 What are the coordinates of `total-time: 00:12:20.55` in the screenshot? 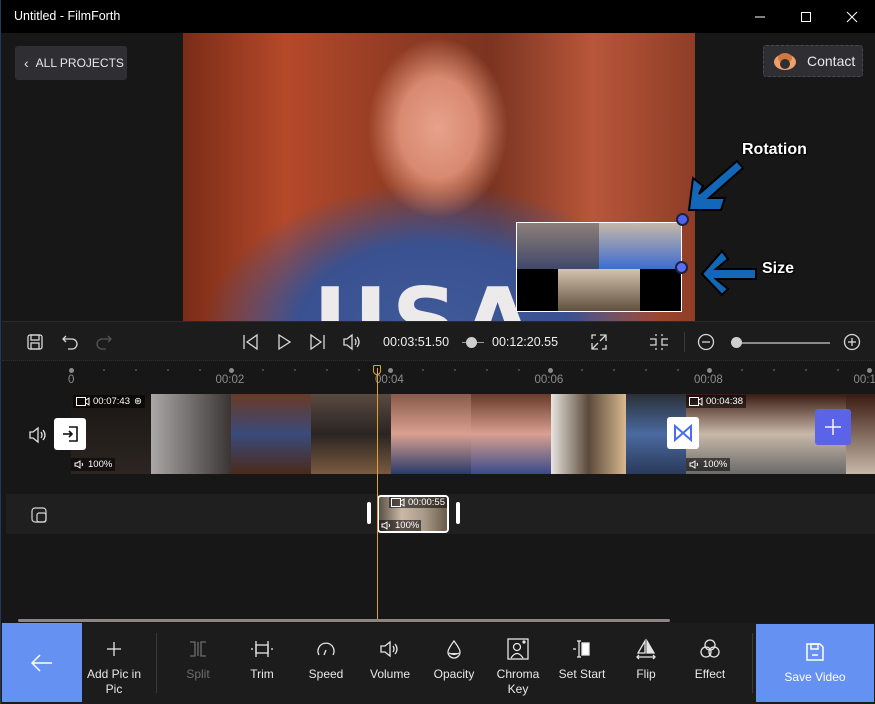 It's located at (525, 342).